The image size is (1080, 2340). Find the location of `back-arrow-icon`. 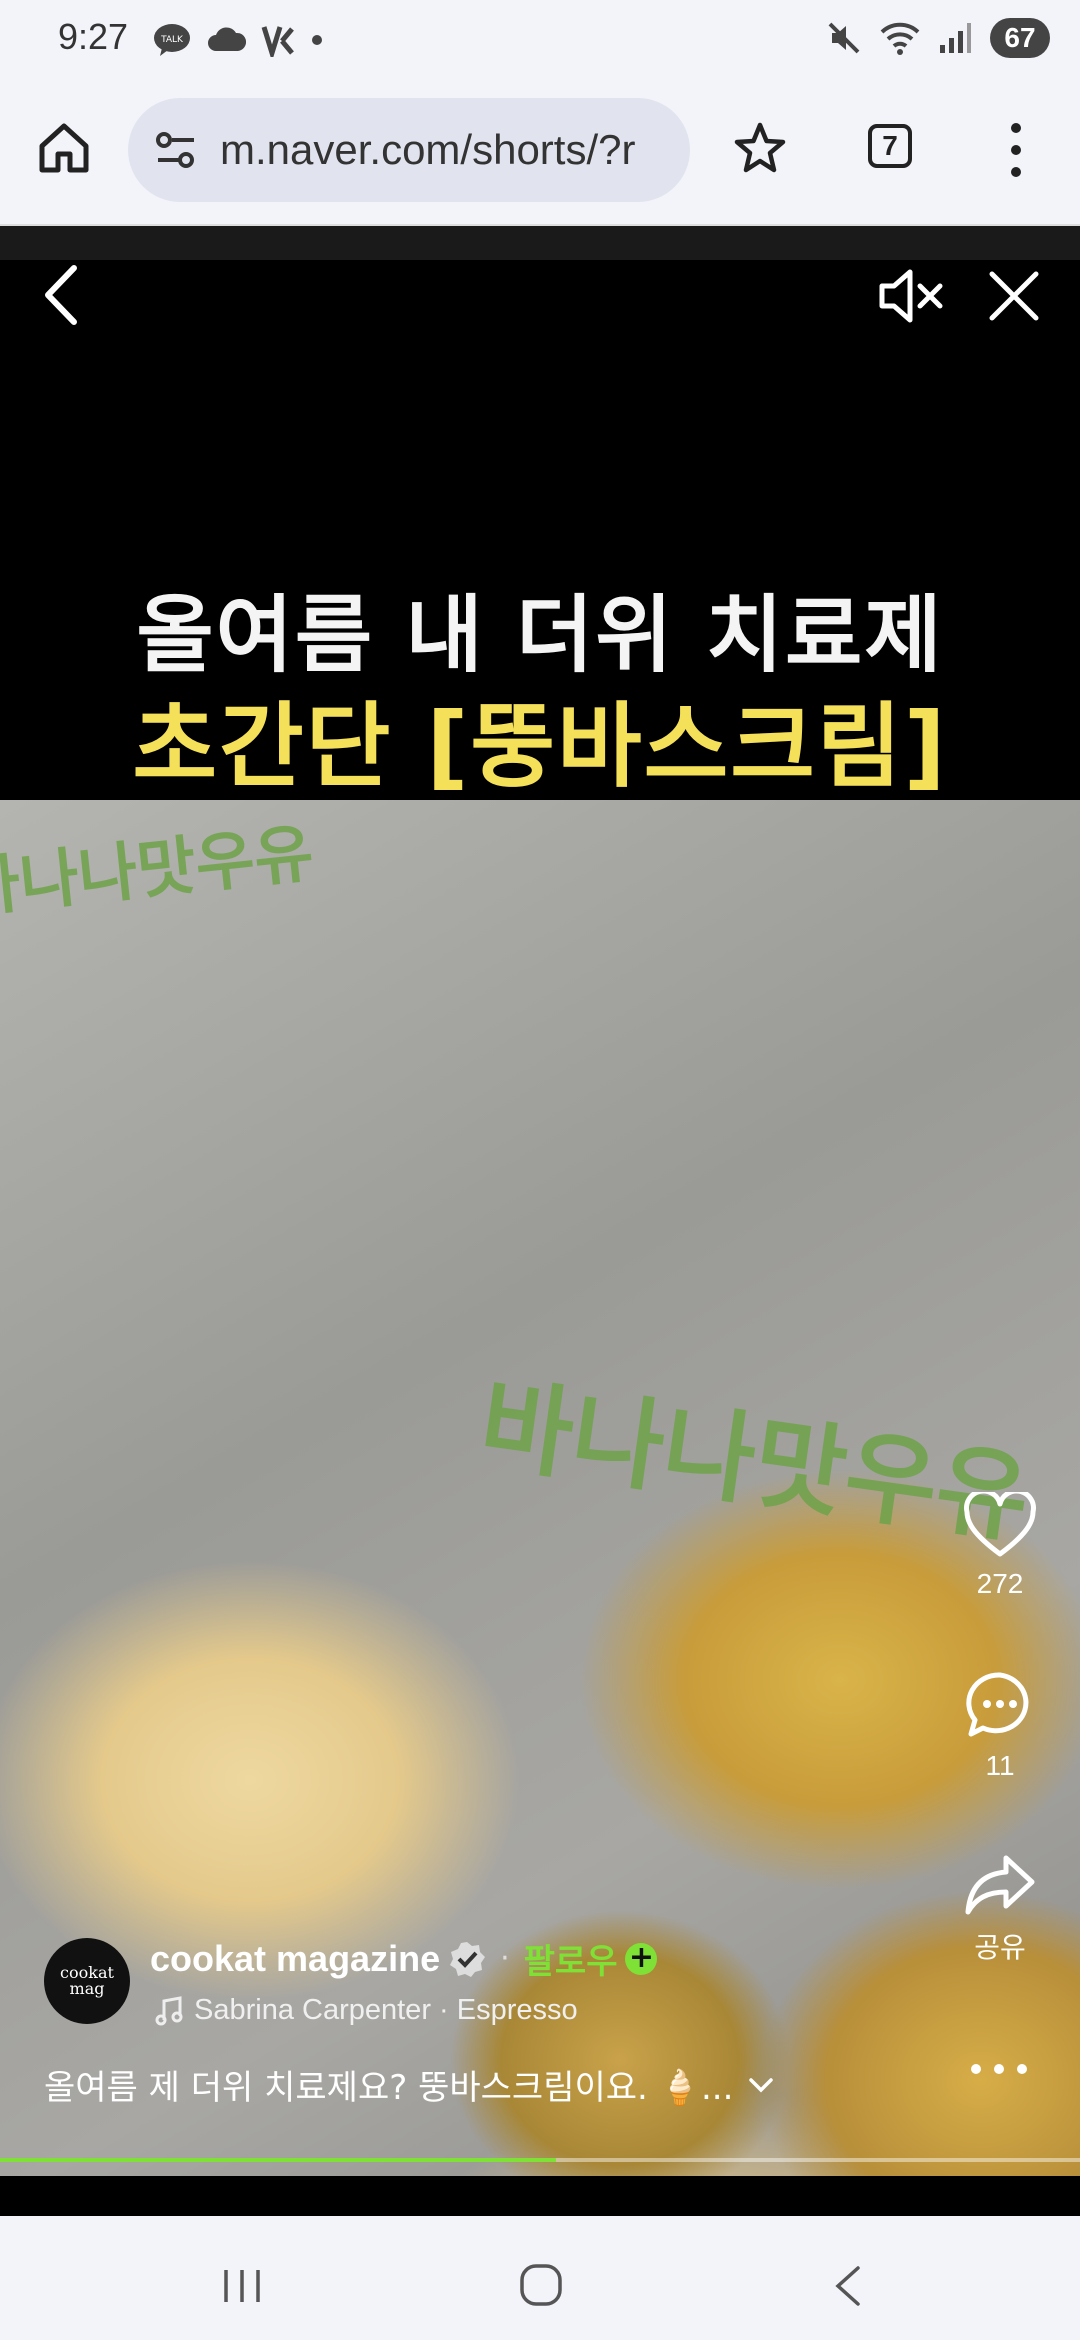

back-arrow-icon is located at coordinates (61, 295).